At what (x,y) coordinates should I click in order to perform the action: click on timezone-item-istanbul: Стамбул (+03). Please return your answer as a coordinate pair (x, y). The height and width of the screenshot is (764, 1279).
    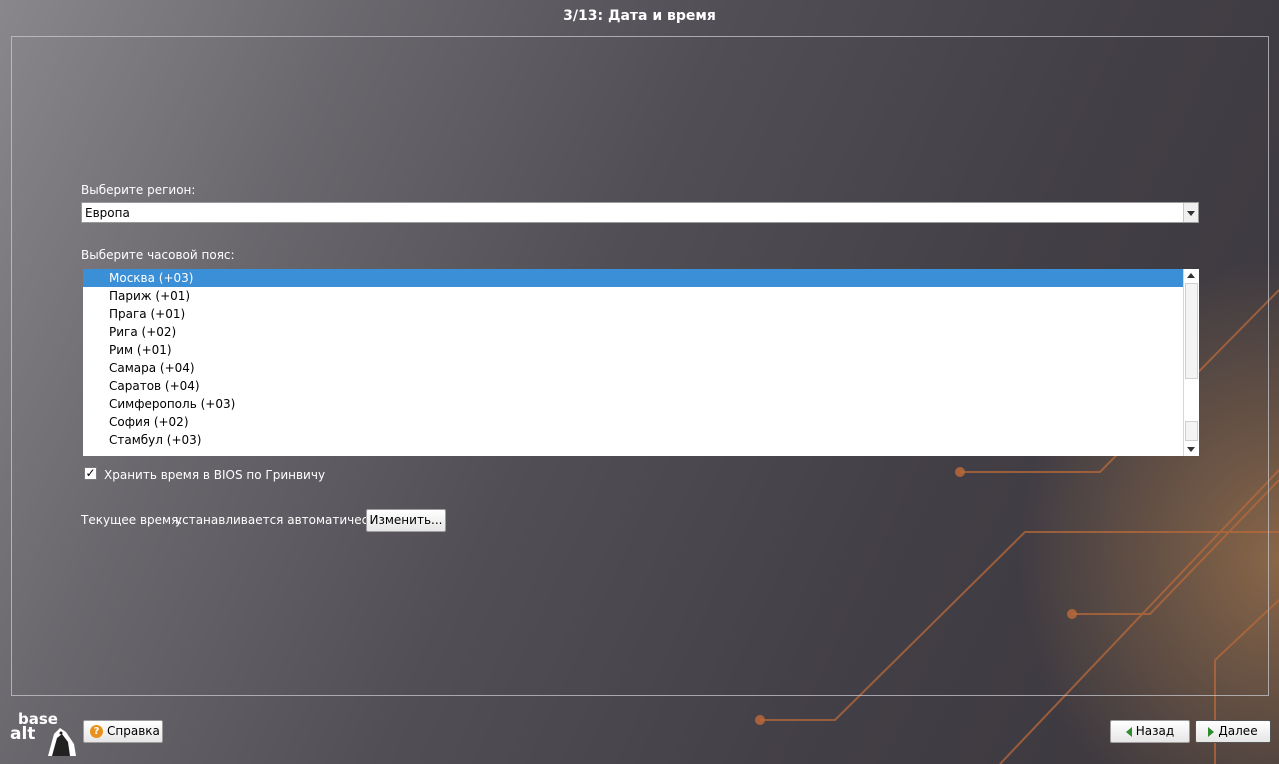
    Looking at the image, I should click on (633, 440).